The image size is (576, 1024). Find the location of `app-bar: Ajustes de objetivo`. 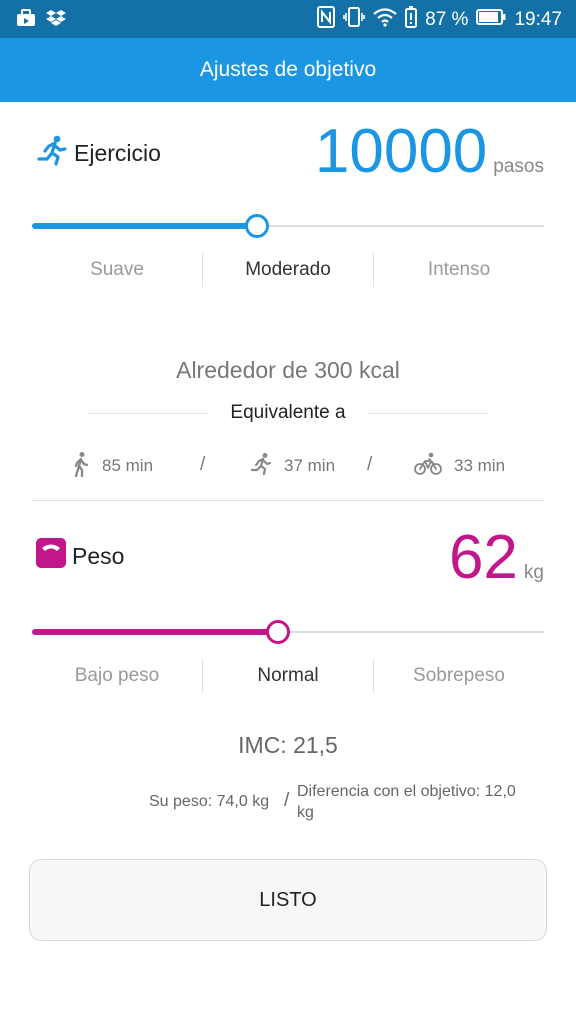

app-bar: Ajustes de objetivo is located at coordinates (288, 70).